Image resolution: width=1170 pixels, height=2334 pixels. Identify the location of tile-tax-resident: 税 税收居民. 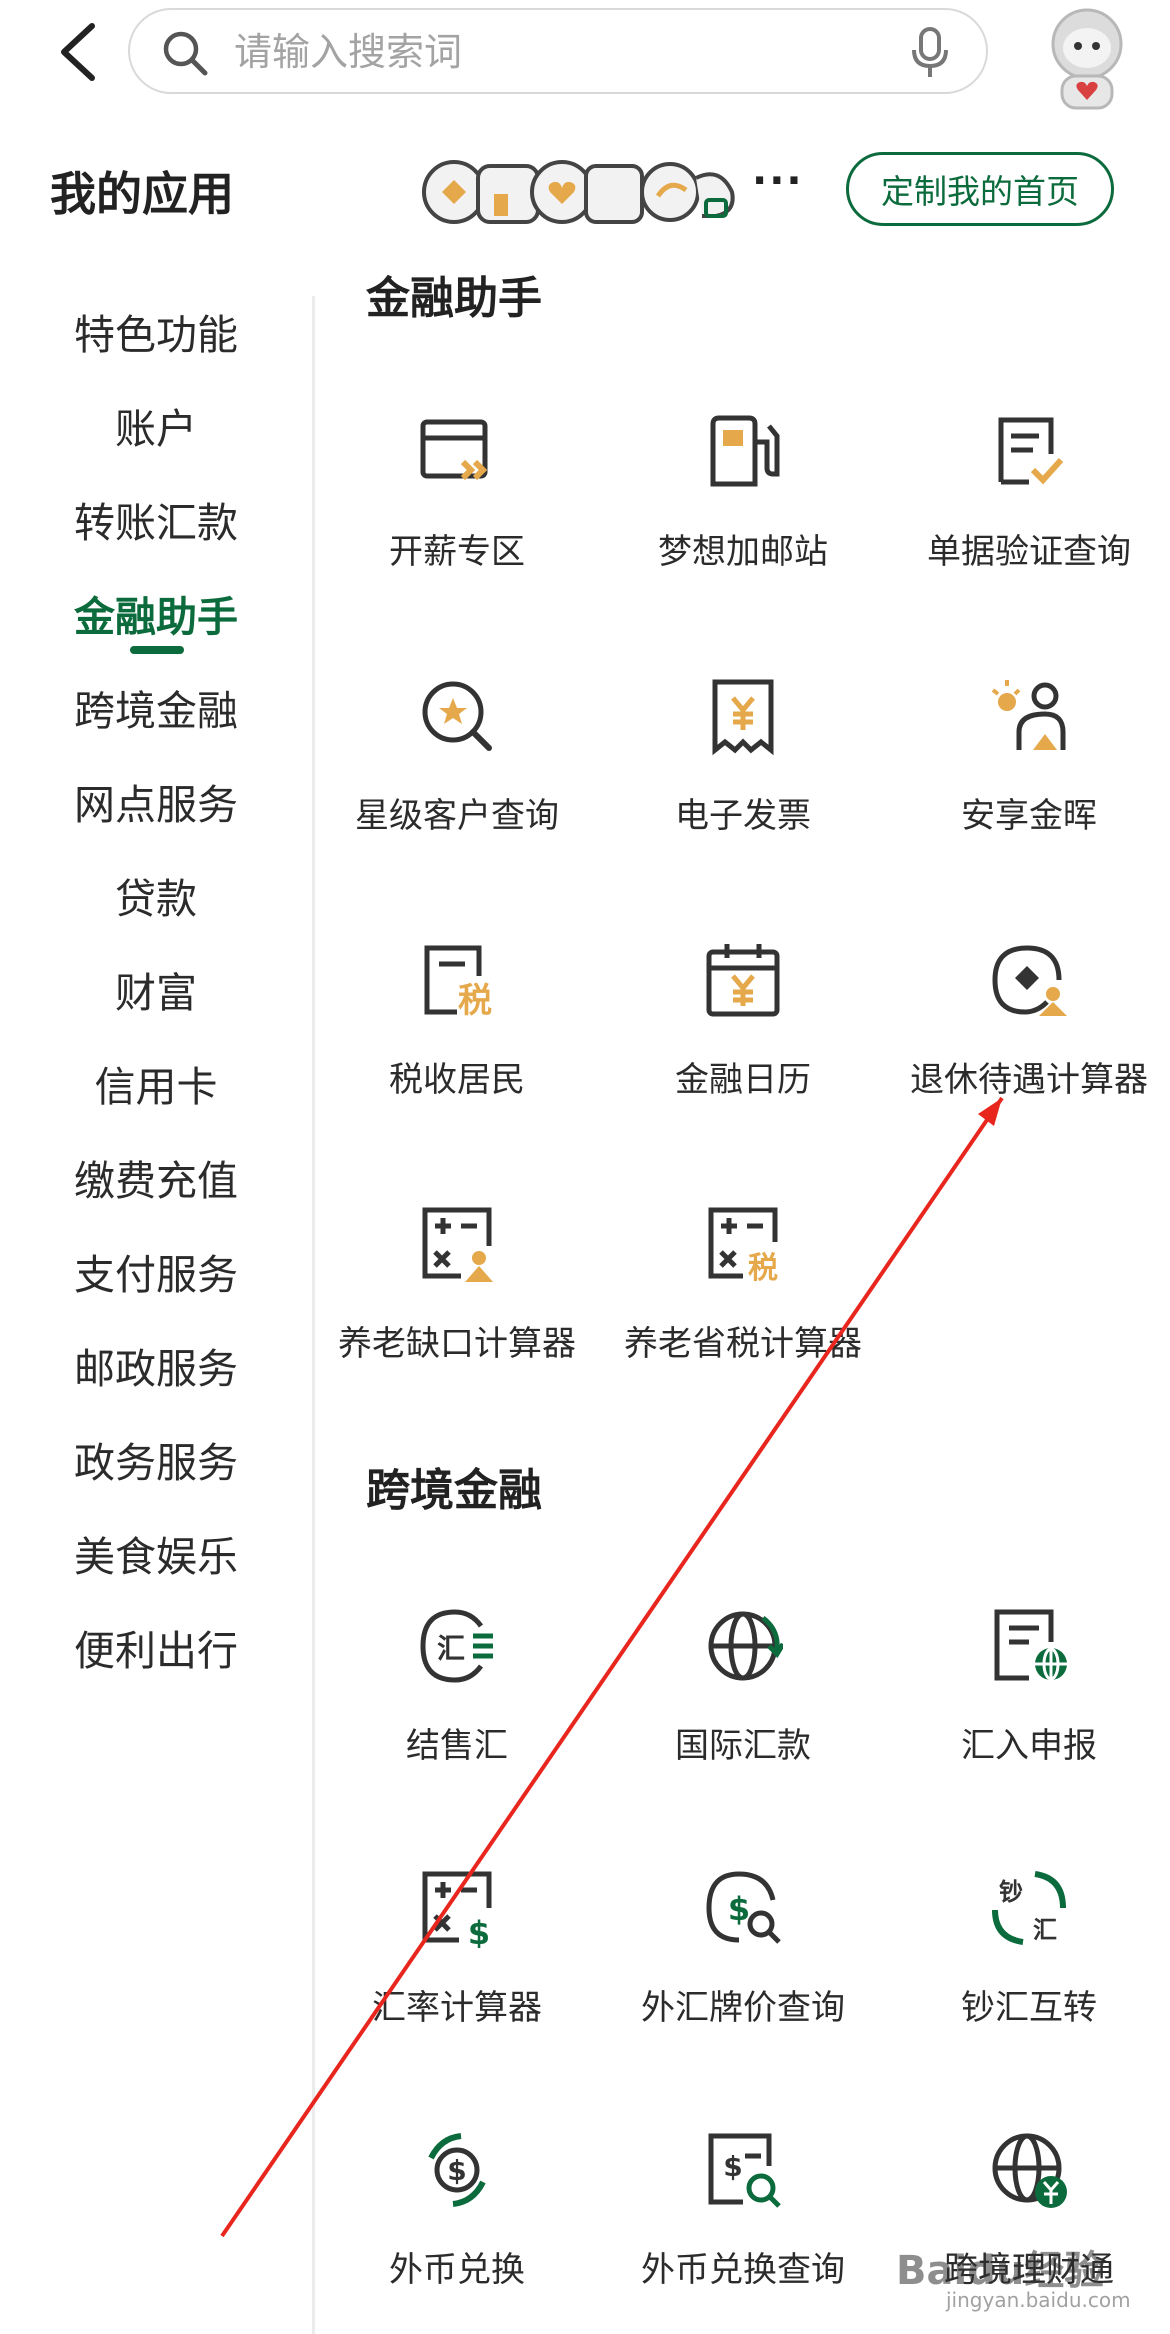
(457, 1040).